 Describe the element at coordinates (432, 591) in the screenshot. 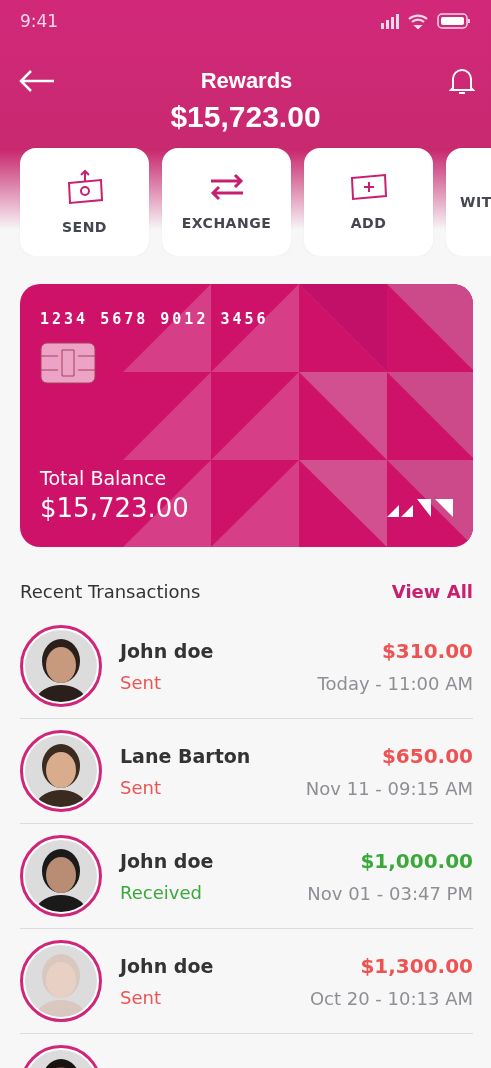

I see `view-all-link: View All` at that location.